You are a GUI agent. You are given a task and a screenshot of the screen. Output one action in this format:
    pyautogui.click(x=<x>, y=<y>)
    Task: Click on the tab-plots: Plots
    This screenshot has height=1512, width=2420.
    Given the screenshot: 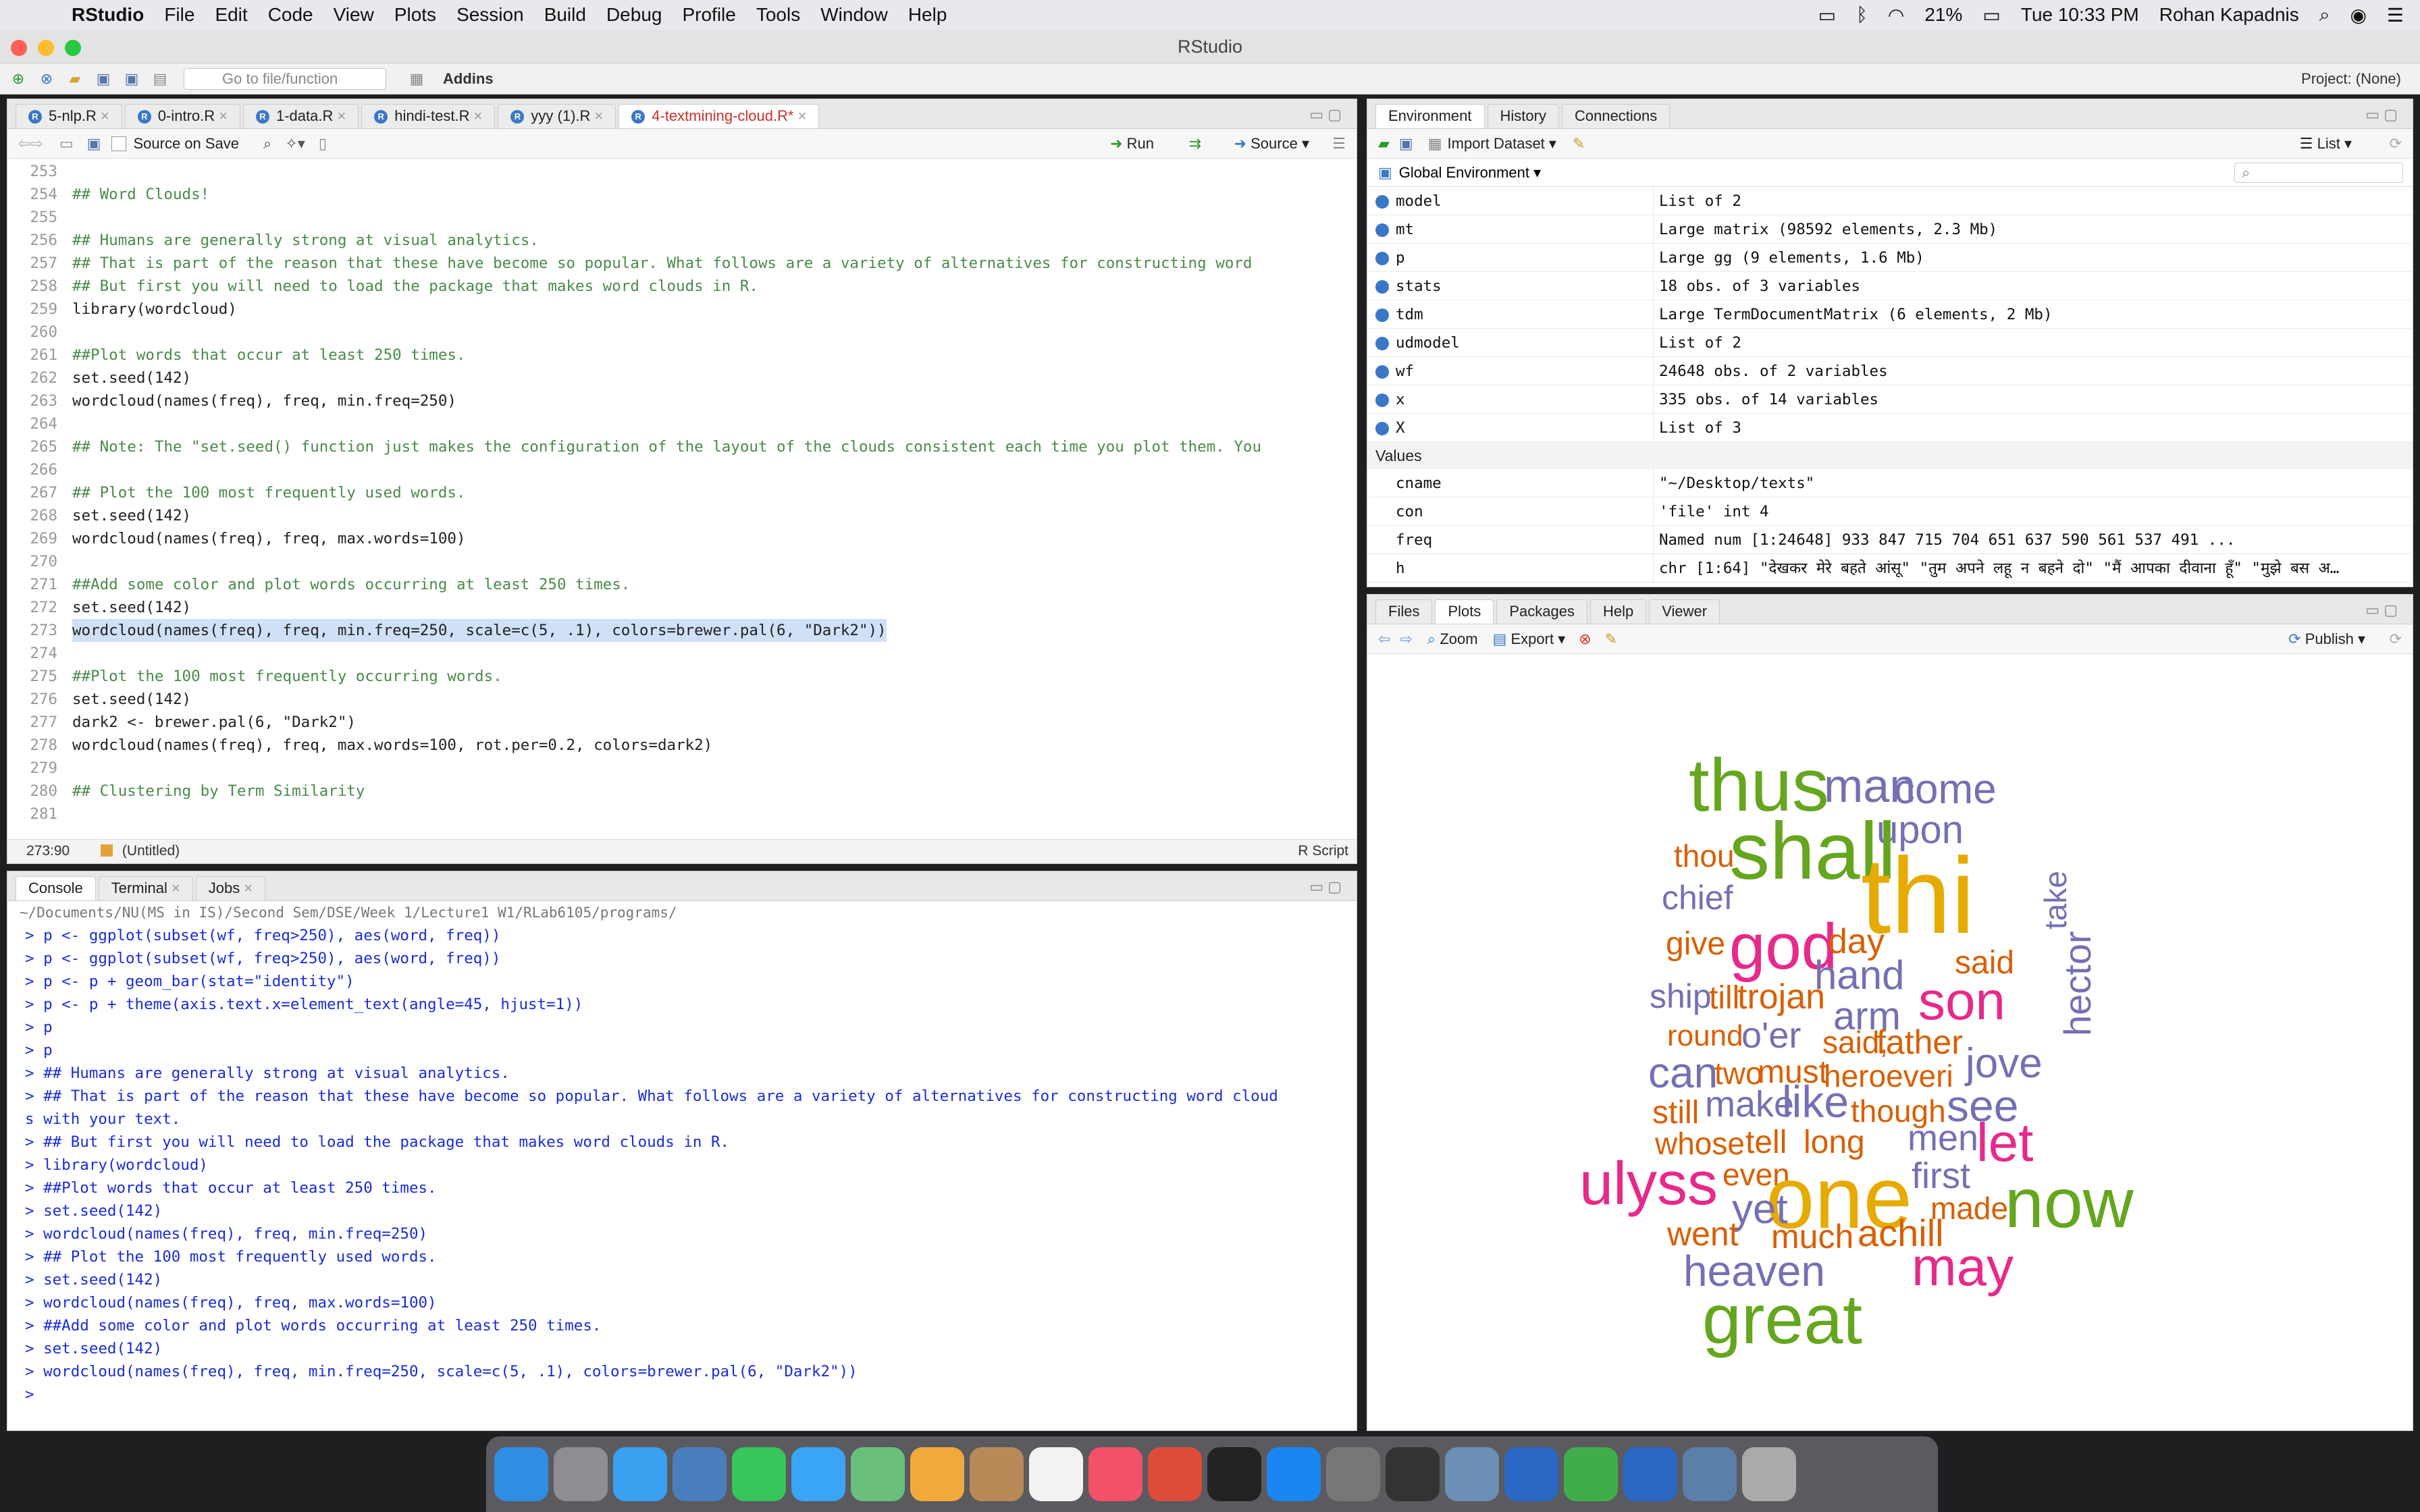 What is the action you would take?
    pyautogui.click(x=1464, y=611)
    